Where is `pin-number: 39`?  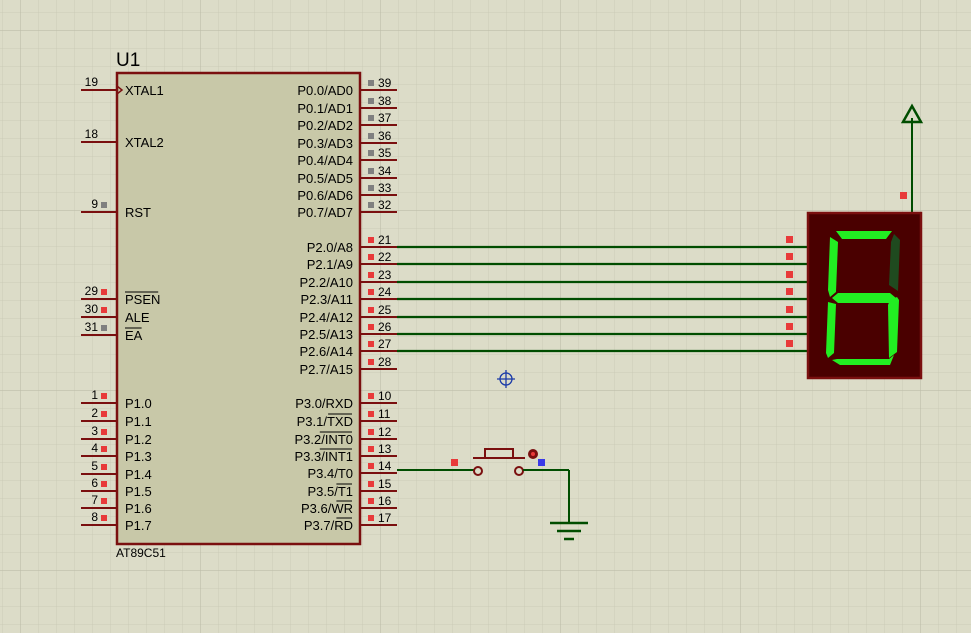
pin-number: 39 is located at coordinates (385, 83).